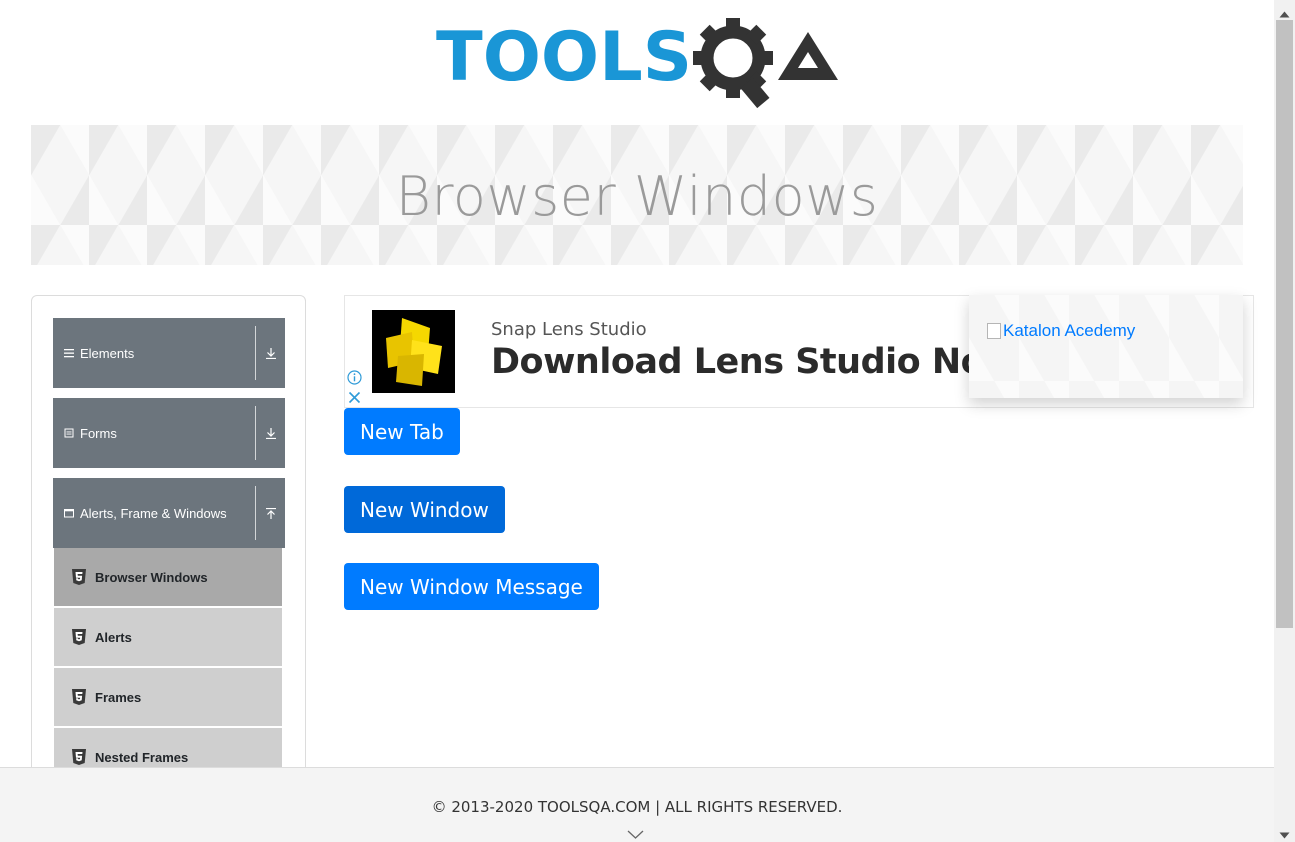  I want to click on page-title: Browser Windows, so click(637, 196).